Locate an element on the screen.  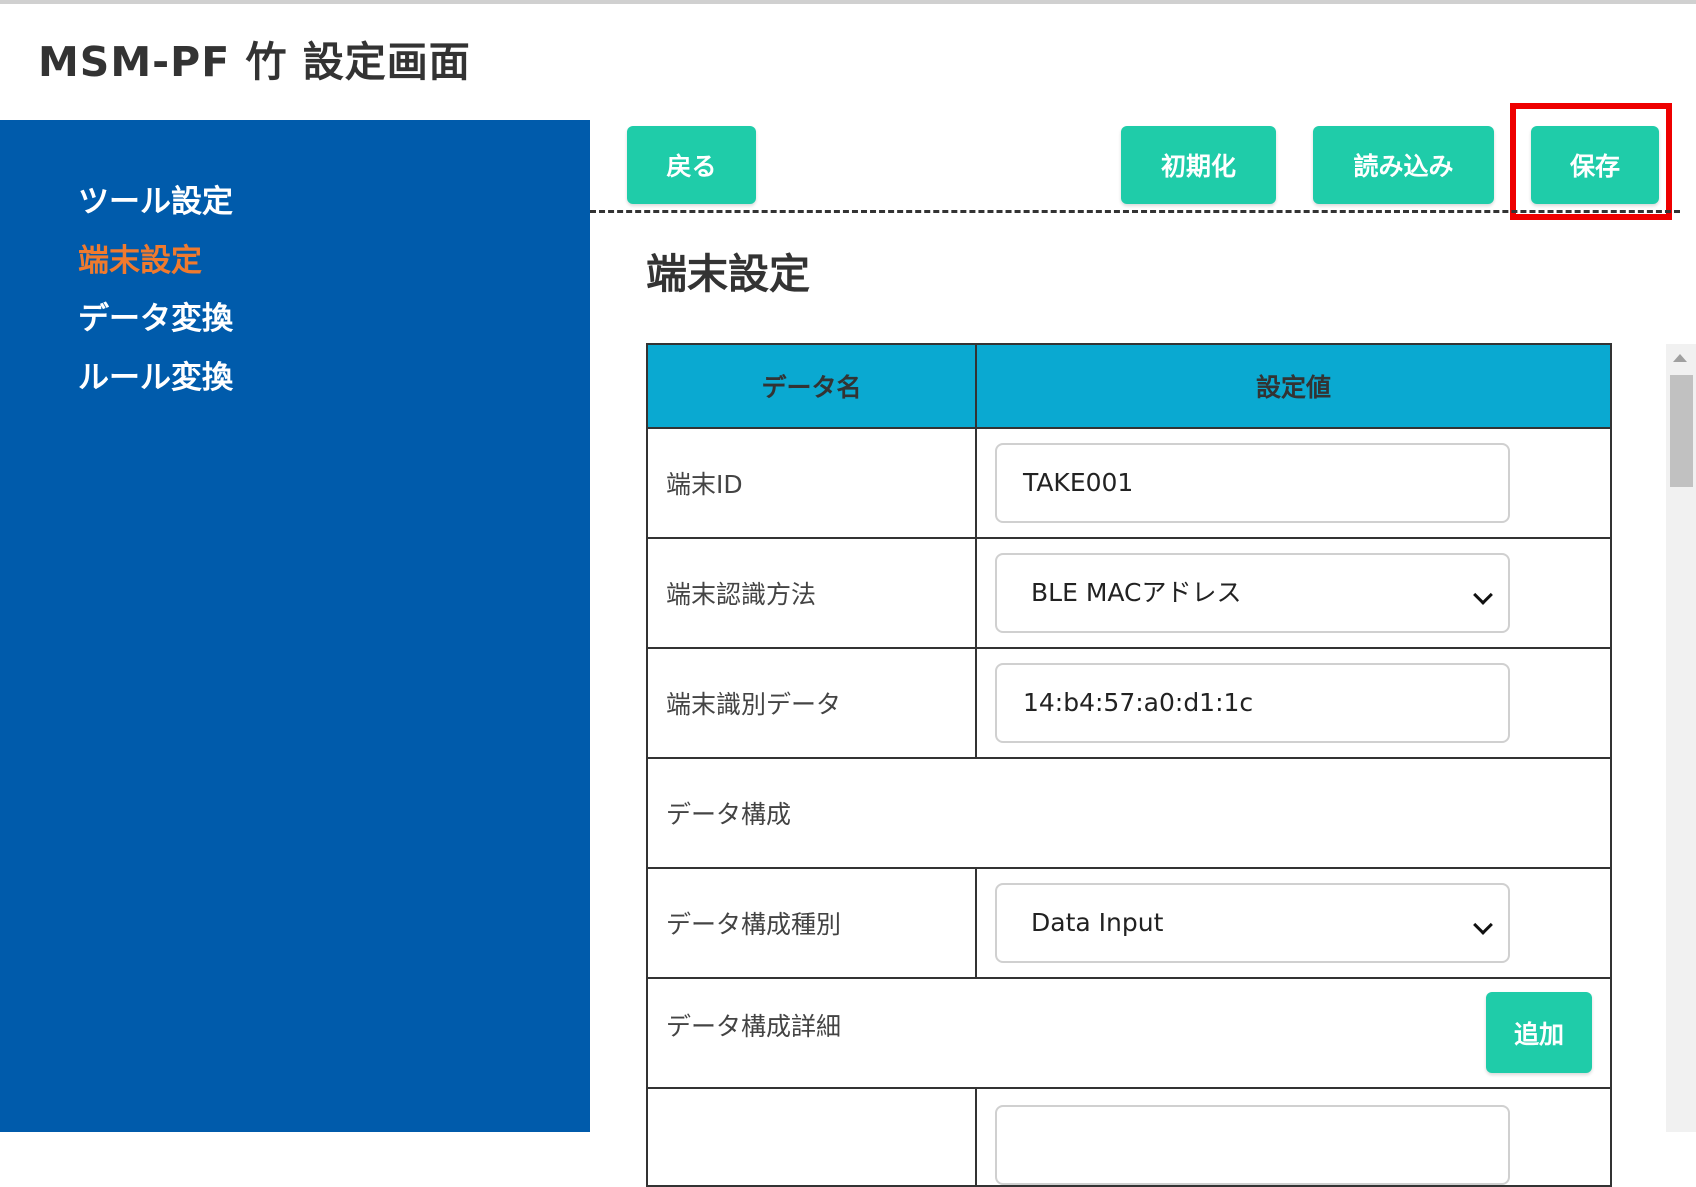
recognition-method-value: BLE MACアドレス is located at coordinates (1136, 592).